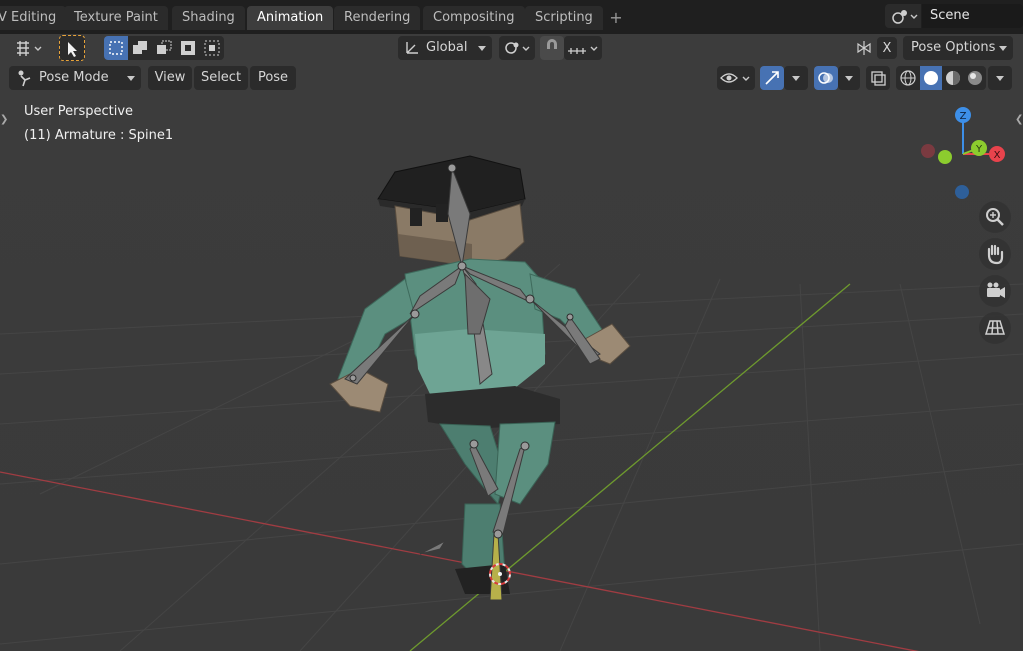  I want to click on shading-rendered-button, so click(975, 78).